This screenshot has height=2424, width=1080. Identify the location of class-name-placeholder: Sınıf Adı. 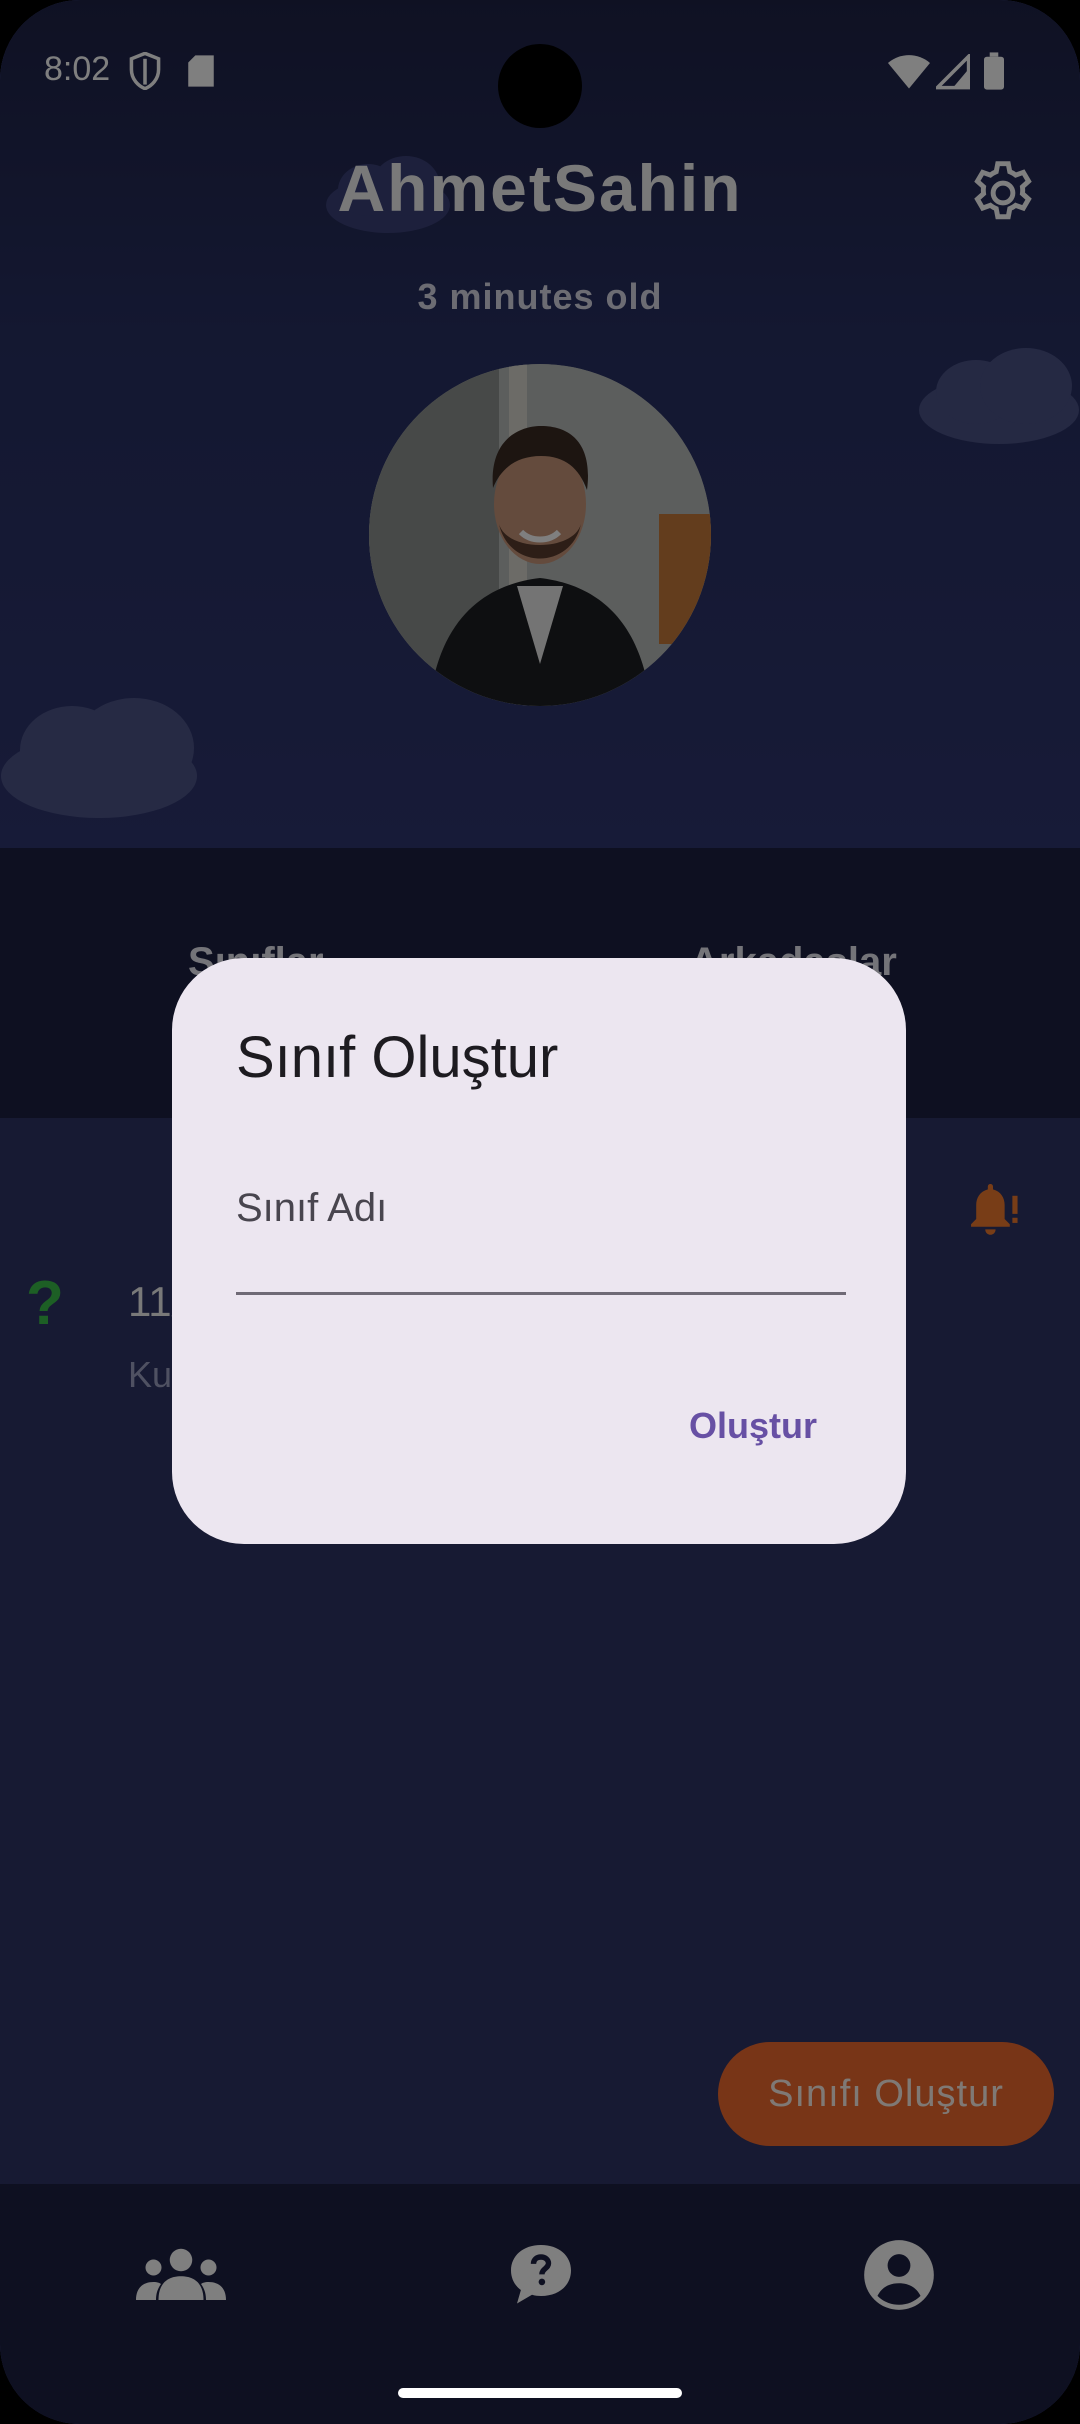
(312, 1208).